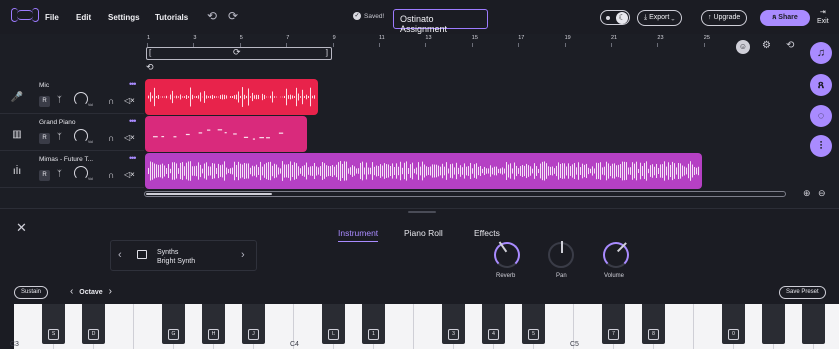 The image size is (839, 349). What do you see at coordinates (72, 170) in the screenshot?
I see `track-mimas: ıİı Mimas - Future T... ••• R ᛉ Vol ∩ ◁×` at bounding box center [72, 170].